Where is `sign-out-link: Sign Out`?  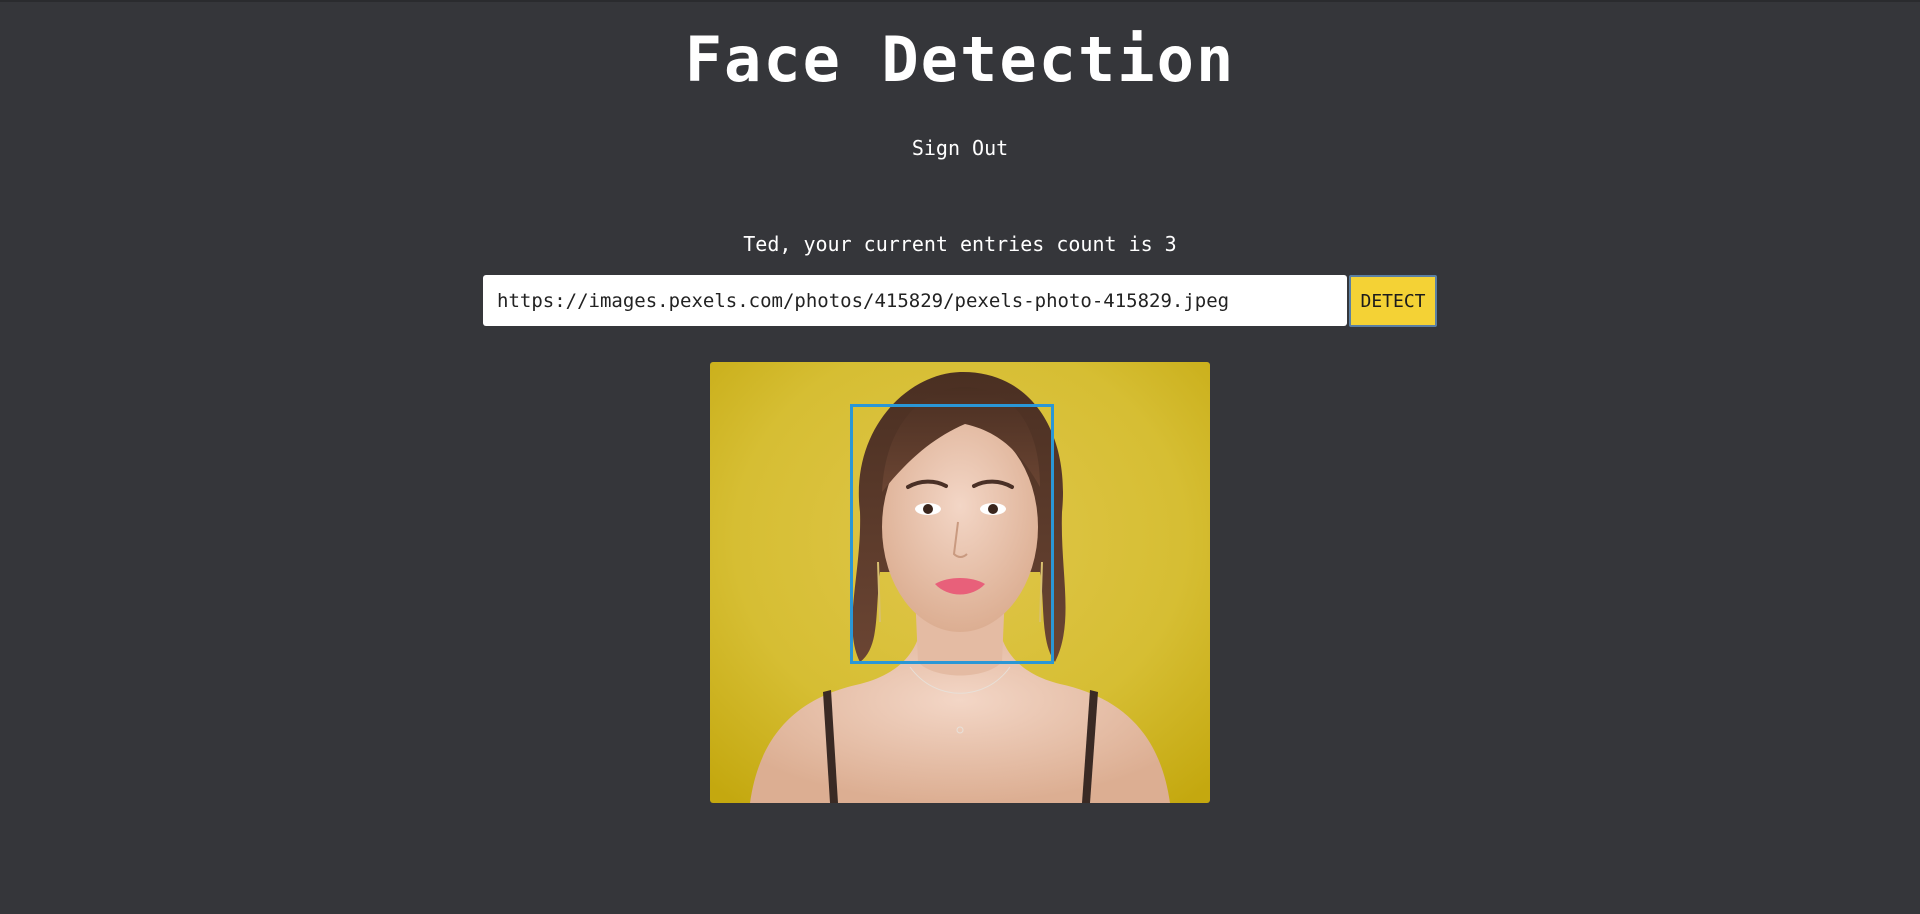 sign-out-link: Sign Out is located at coordinates (960, 148).